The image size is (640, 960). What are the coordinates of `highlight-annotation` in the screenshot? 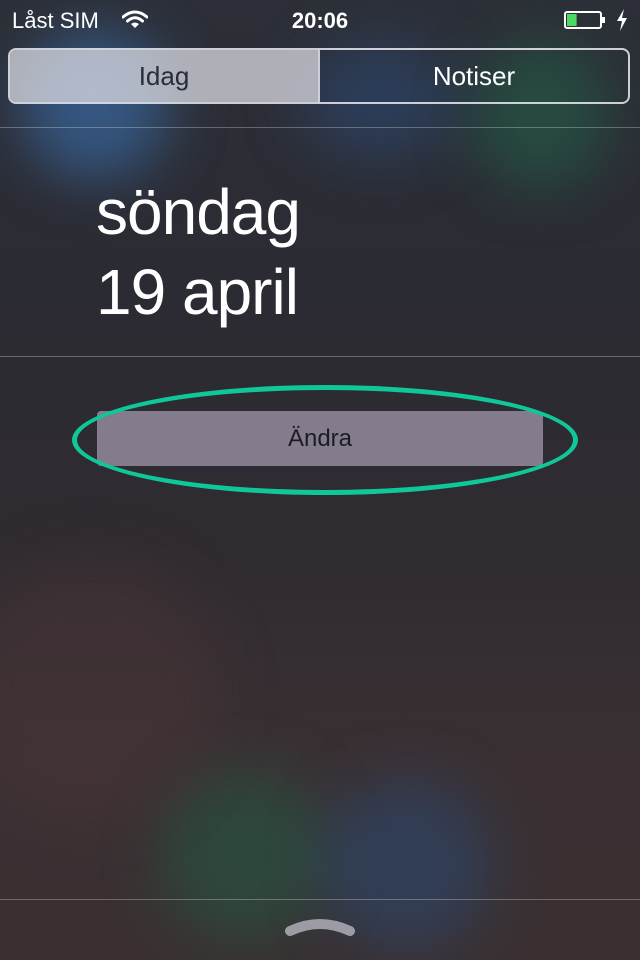 It's located at (325, 440).